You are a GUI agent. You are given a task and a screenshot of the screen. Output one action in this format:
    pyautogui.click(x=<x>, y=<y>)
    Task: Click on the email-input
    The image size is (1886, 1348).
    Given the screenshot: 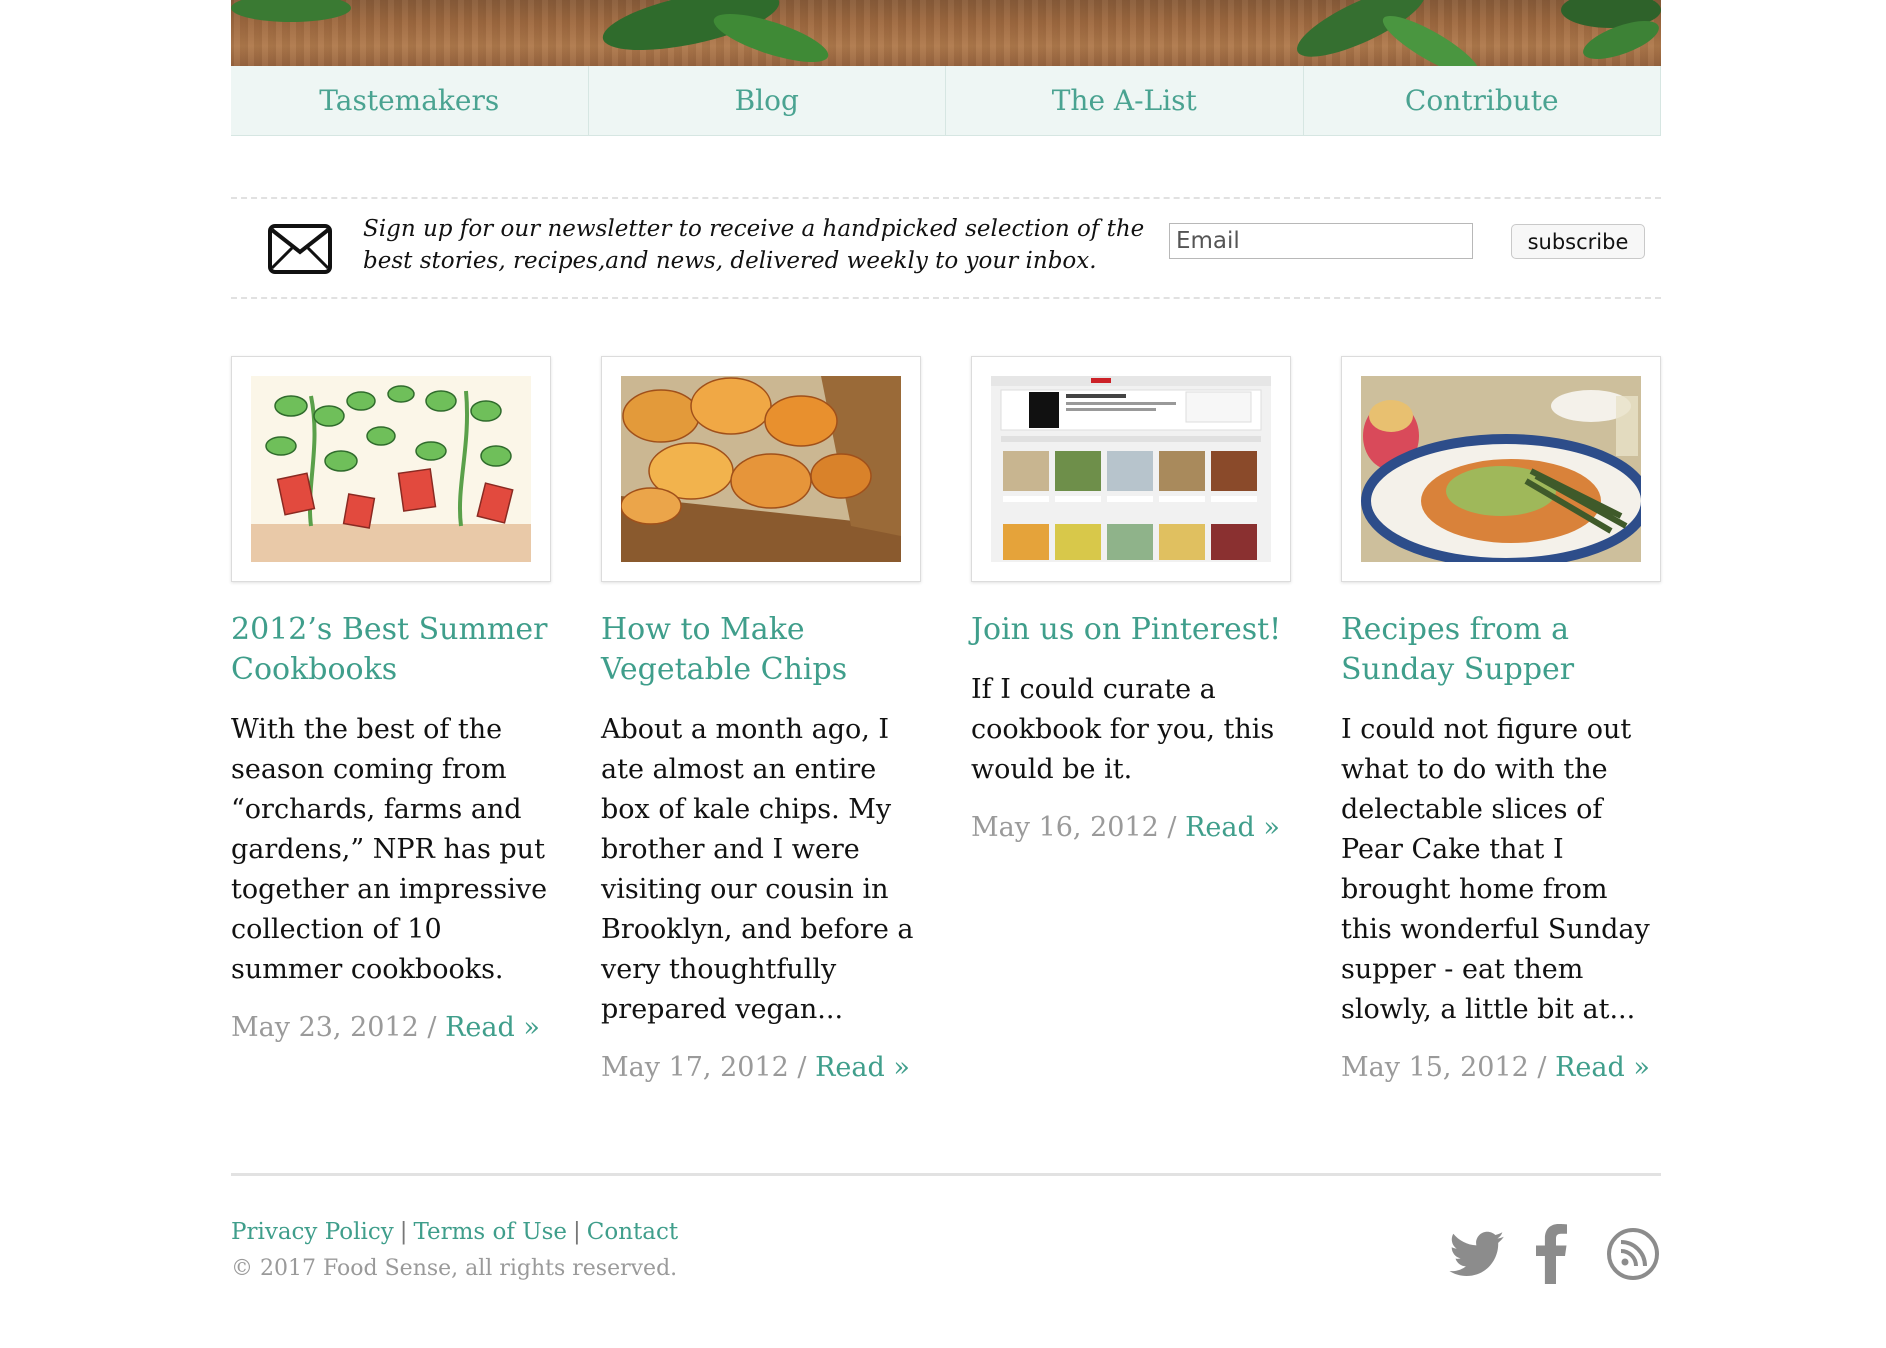 What is the action you would take?
    pyautogui.click(x=1321, y=241)
    